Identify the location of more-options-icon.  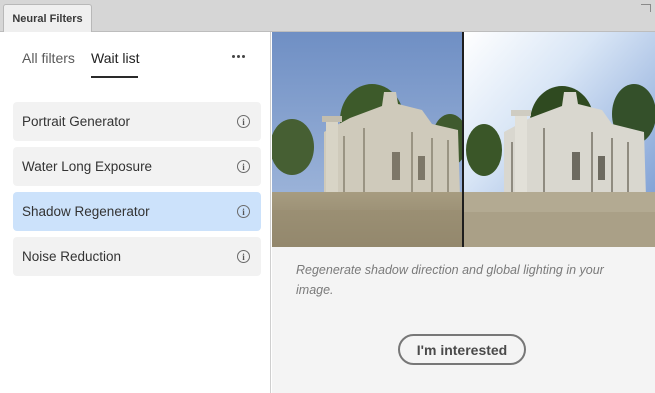
(238, 56).